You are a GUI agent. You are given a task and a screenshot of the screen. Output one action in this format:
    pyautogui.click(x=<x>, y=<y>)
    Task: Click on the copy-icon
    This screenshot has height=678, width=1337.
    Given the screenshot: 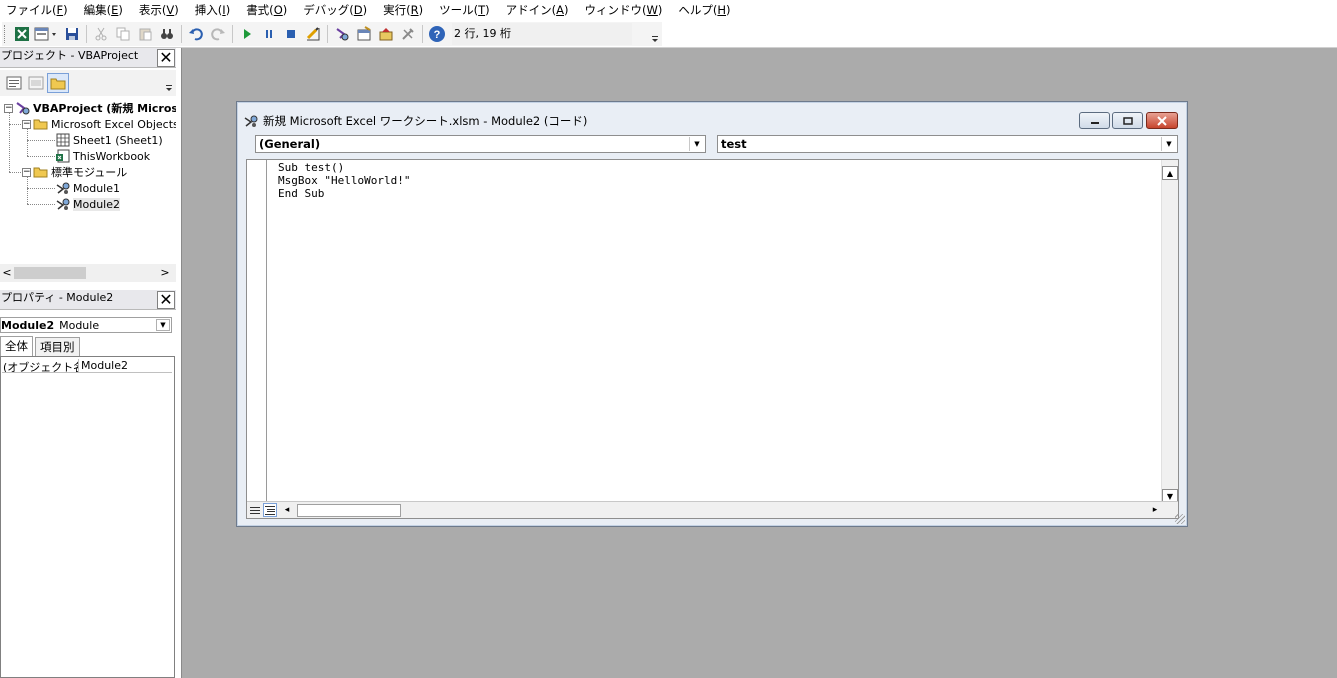 What is the action you would take?
    pyautogui.click(x=123, y=34)
    